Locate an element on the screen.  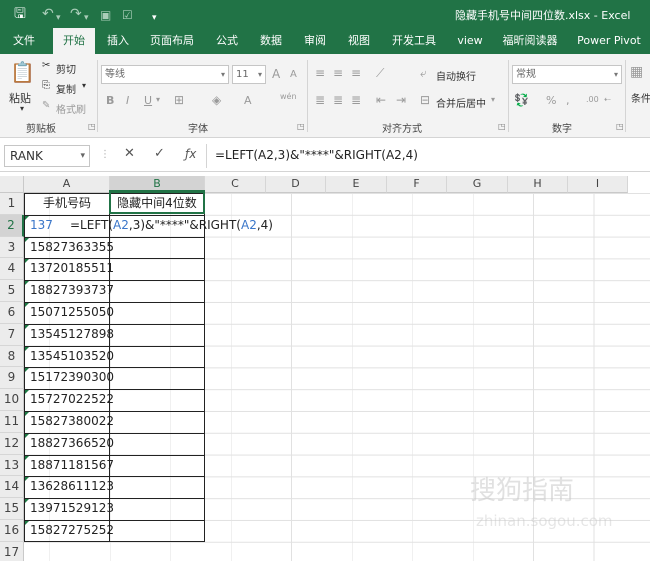
row-header-13: 13 is located at coordinates (12, 465).